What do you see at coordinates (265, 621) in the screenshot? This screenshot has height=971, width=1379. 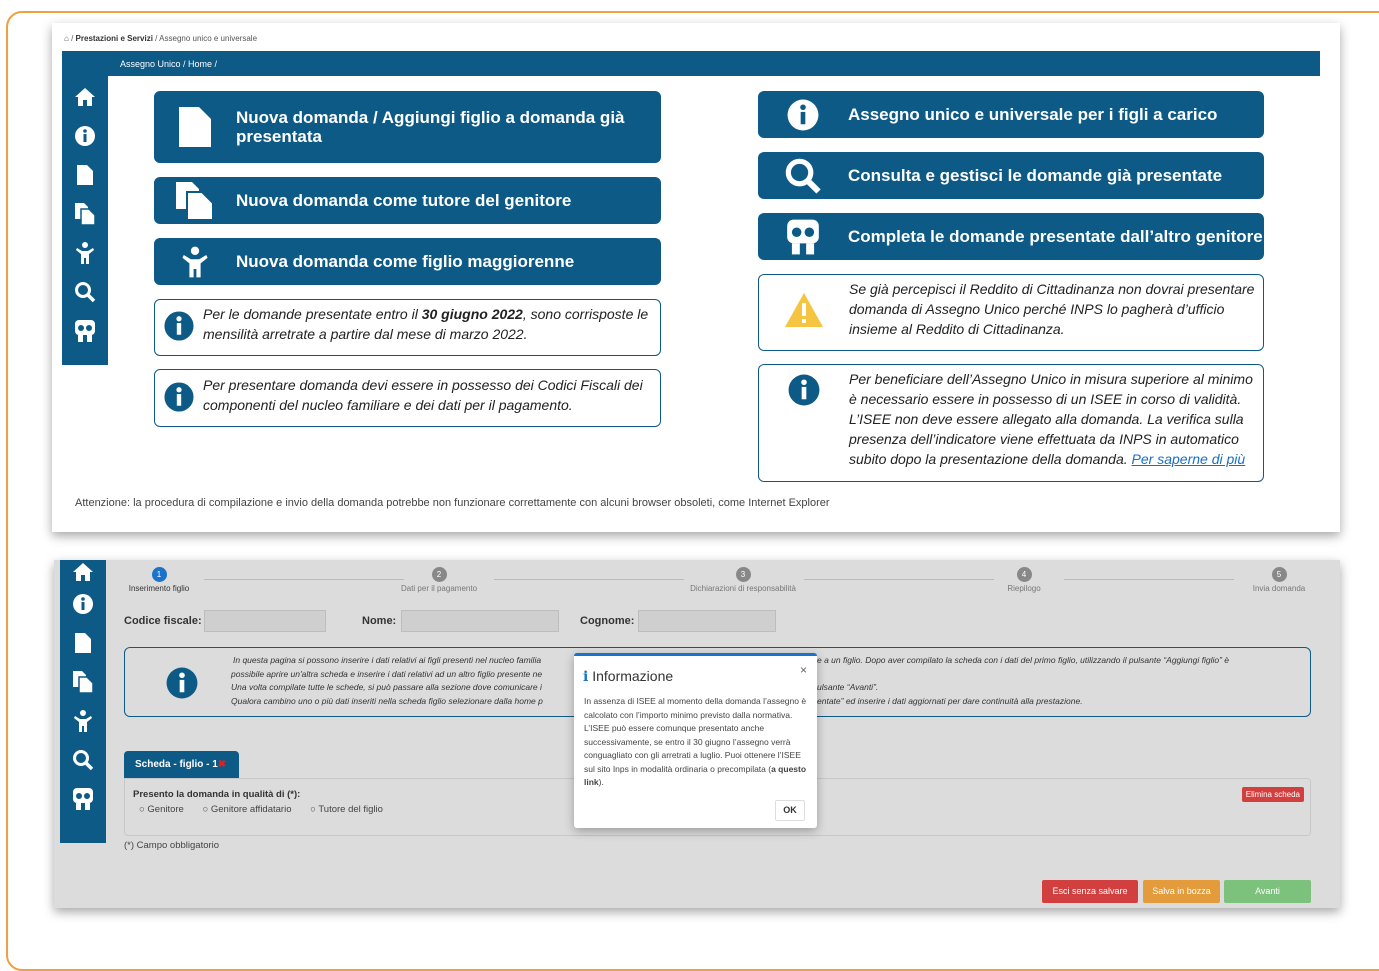 I see `fiscal-code-input` at bounding box center [265, 621].